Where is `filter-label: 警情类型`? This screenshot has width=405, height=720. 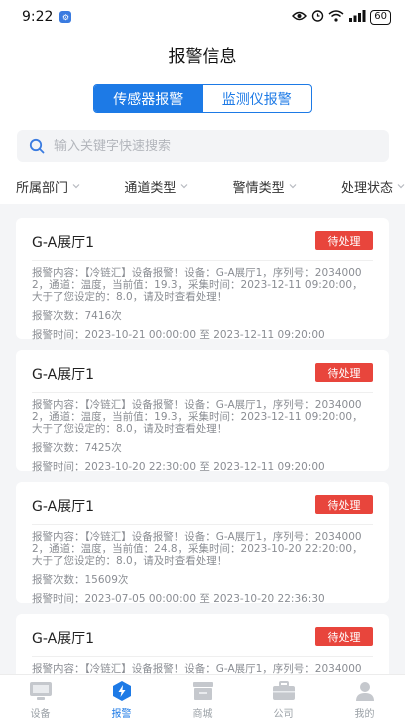
filter-label: 警情类型 is located at coordinates (258, 188).